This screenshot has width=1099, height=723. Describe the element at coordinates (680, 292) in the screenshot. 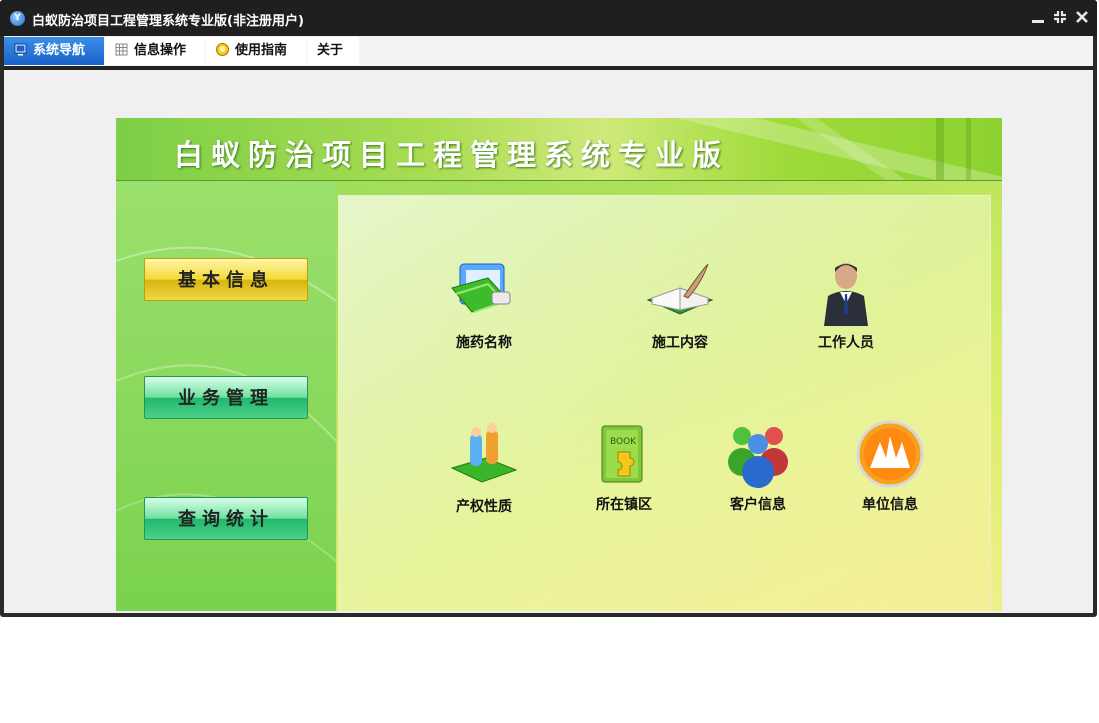

I see `book-quill-icon` at that location.